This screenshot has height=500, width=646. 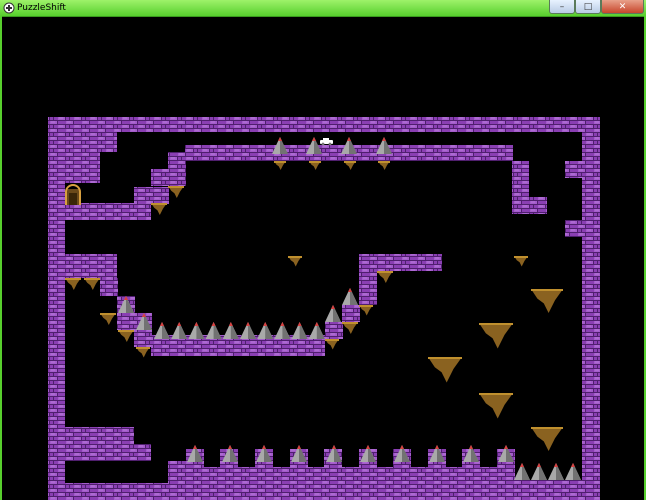 I want to click on window-titlebar: PuzzleShift – □ ✕, so click(x=323, y=8).